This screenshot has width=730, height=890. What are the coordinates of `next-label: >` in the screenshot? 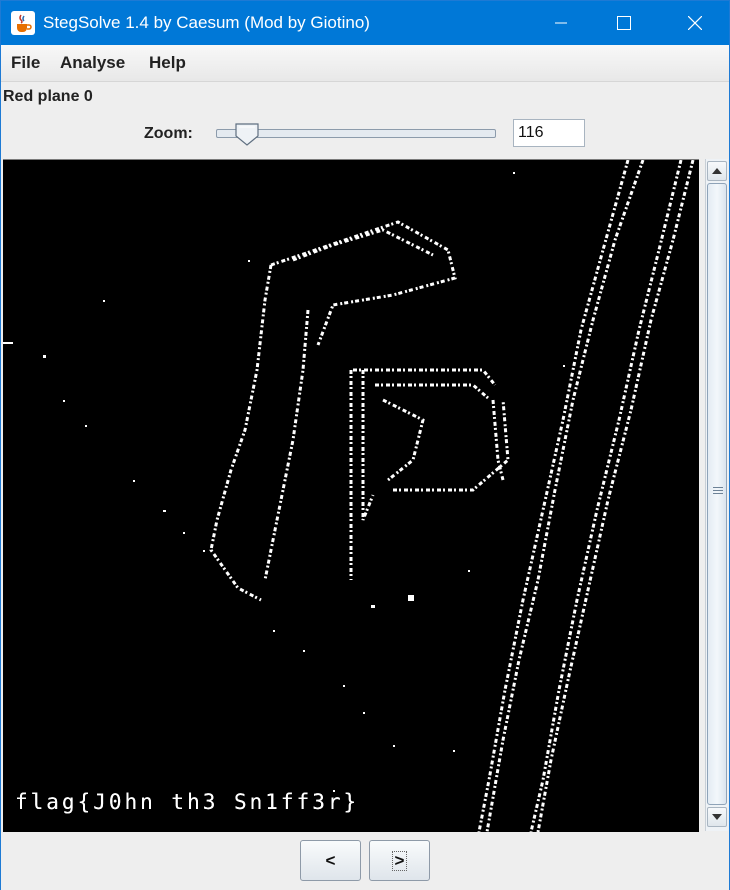 It's located at (399, 860).